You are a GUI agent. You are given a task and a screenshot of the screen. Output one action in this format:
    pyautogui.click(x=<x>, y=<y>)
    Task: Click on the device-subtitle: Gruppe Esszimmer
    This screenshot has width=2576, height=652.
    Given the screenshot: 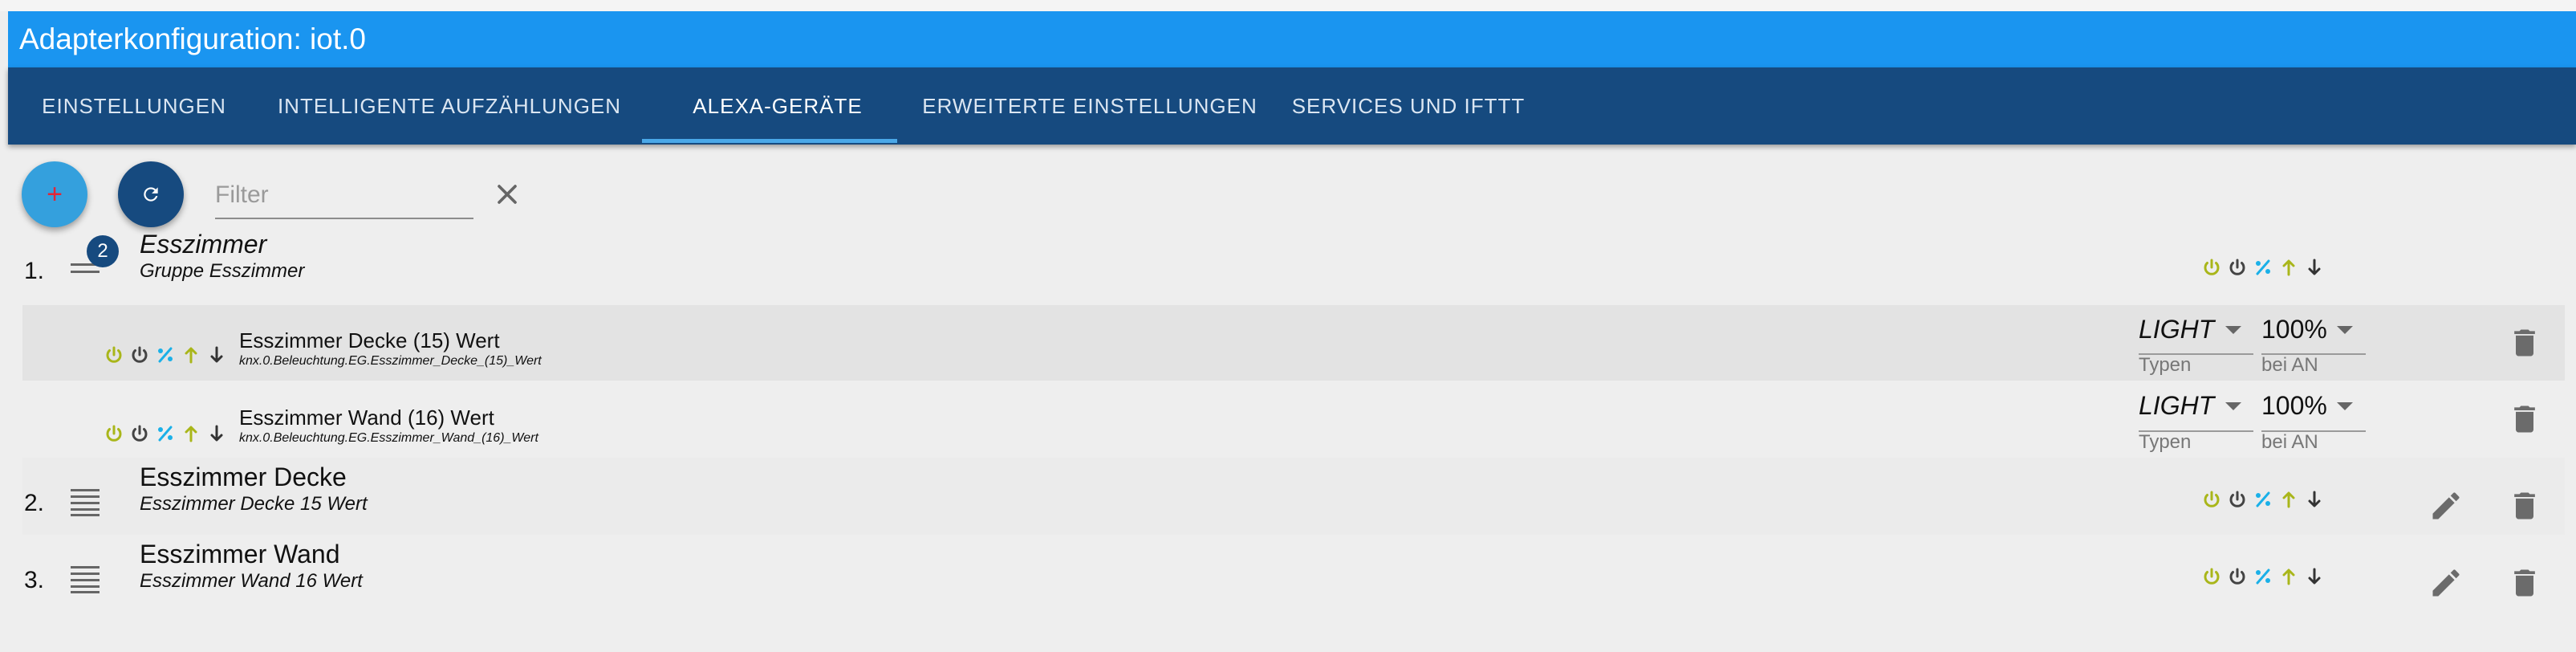 What is the action you would take?
    pyautogui.click(x=222, y=271)
    